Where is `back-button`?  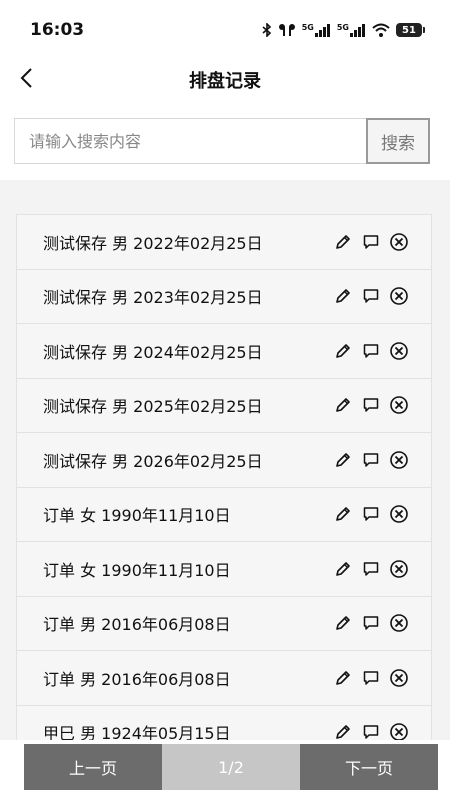
back-button is located at coordinates (26, 80).